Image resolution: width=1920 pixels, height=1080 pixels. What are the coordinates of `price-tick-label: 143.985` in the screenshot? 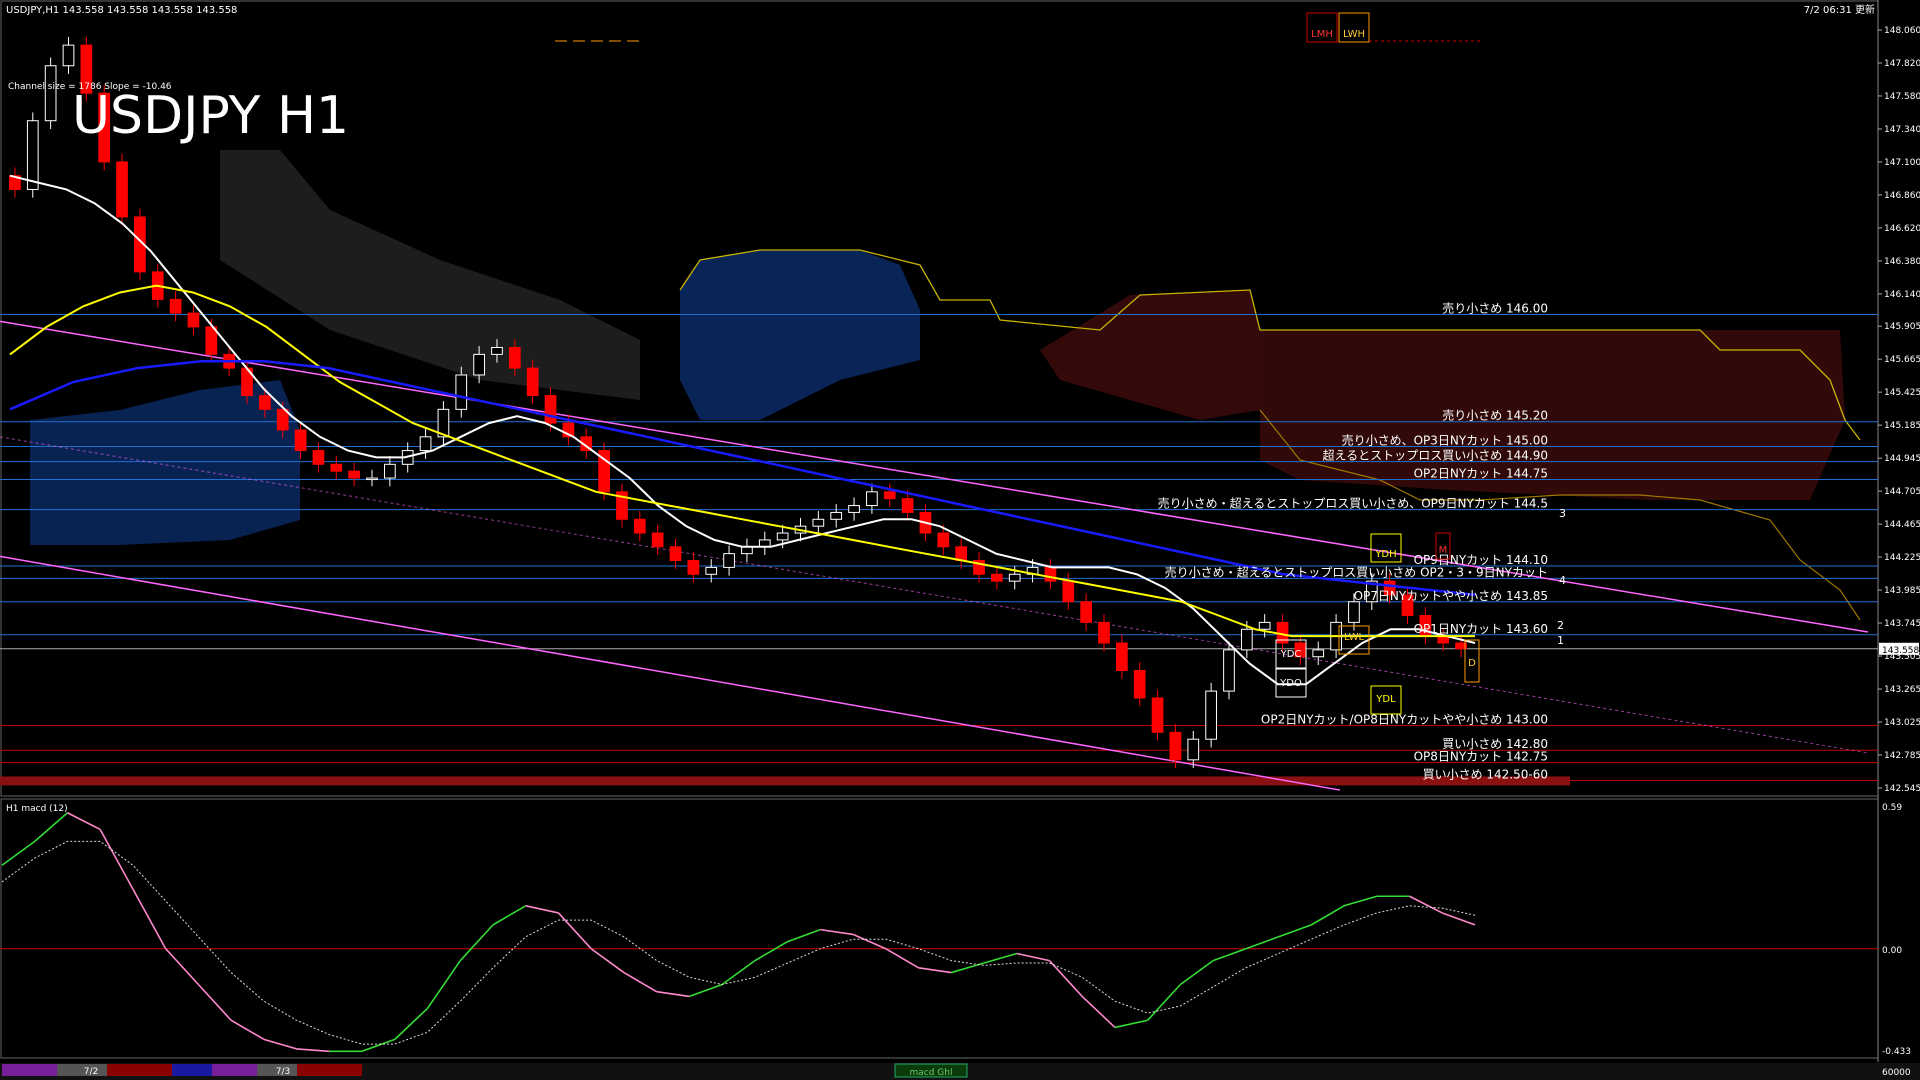 It's located at (1902, 591).